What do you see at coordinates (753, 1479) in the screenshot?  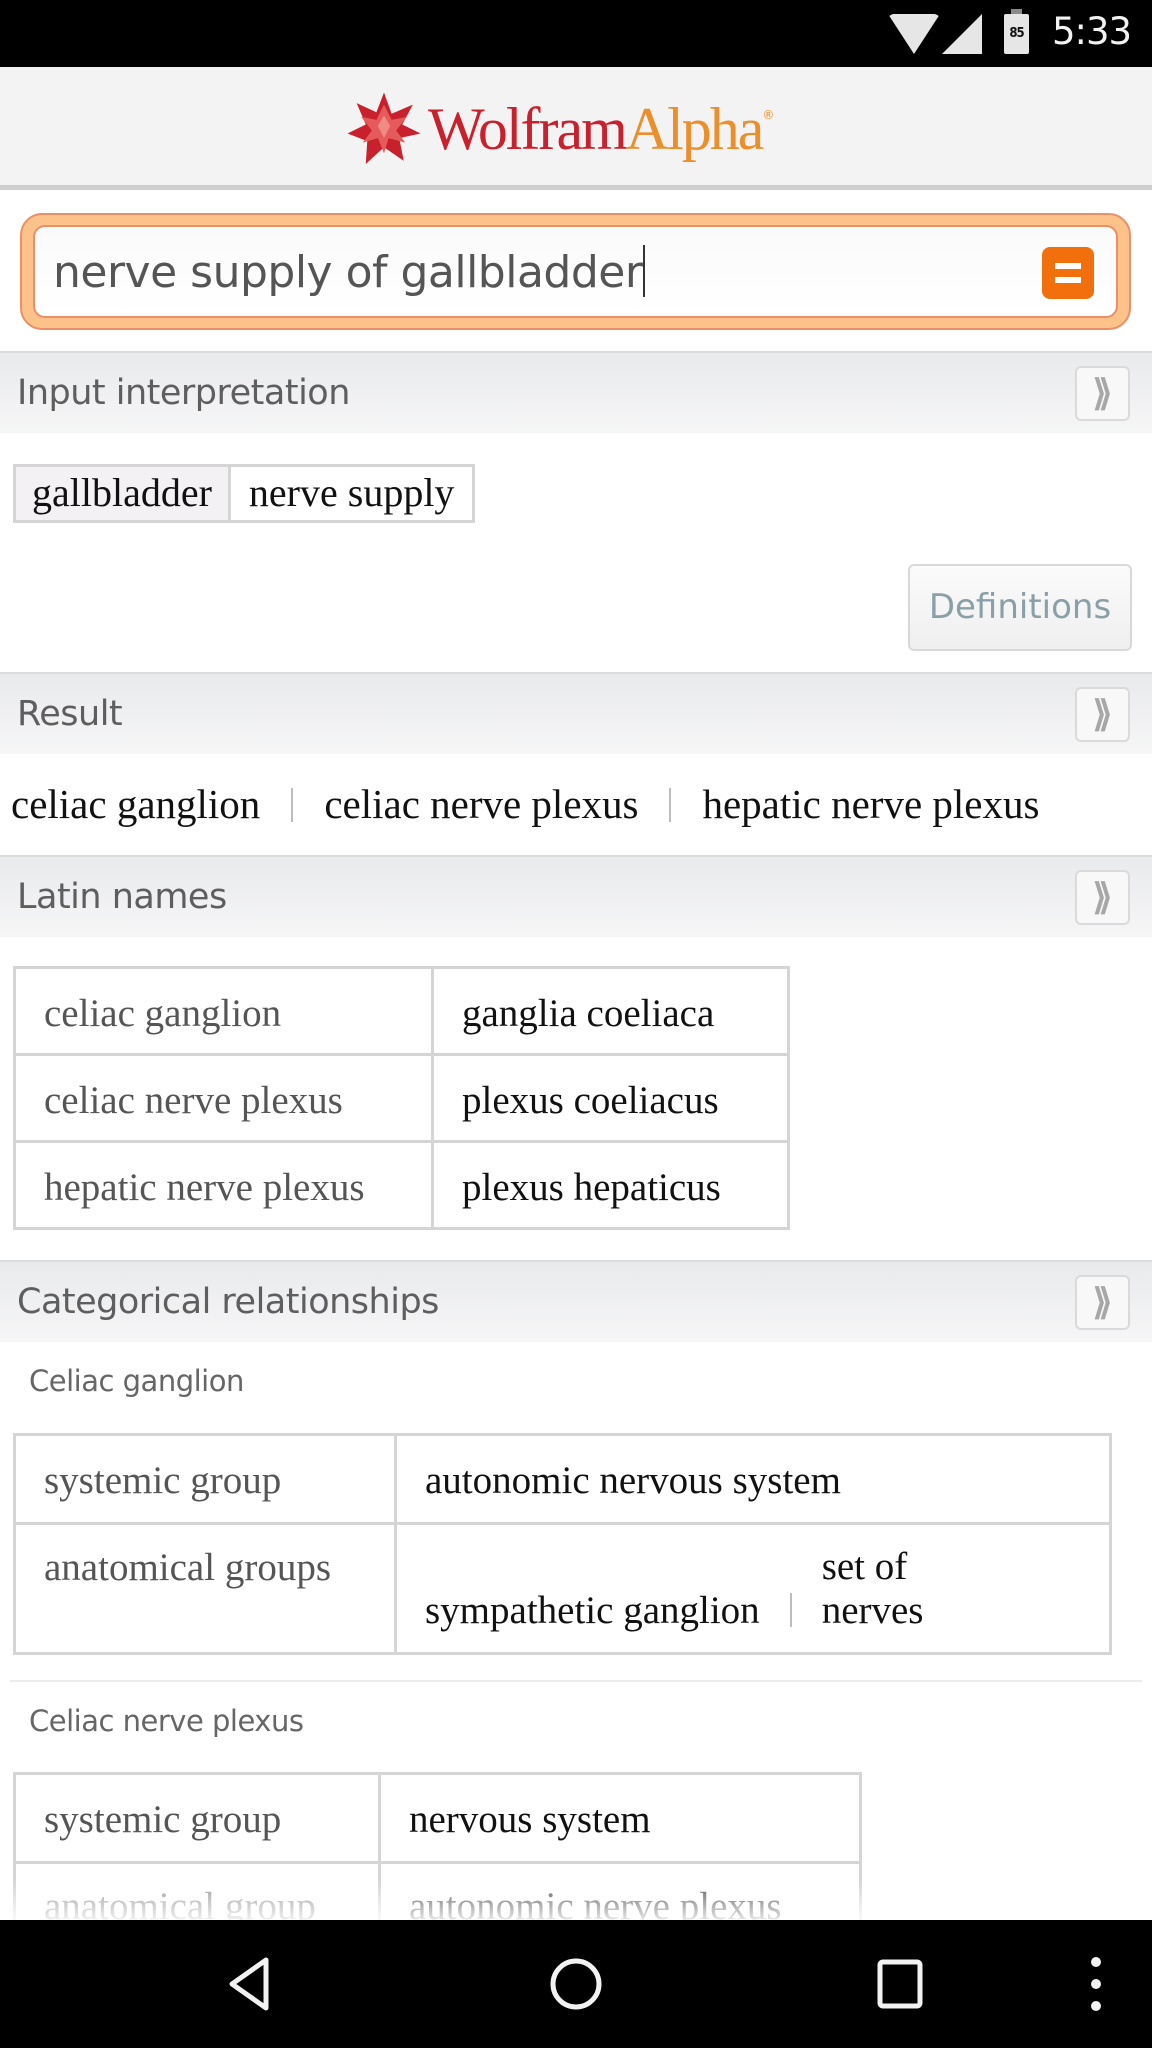 I see `table-cell-value: autonomic nervous system` at bounding box center [753, 1479].